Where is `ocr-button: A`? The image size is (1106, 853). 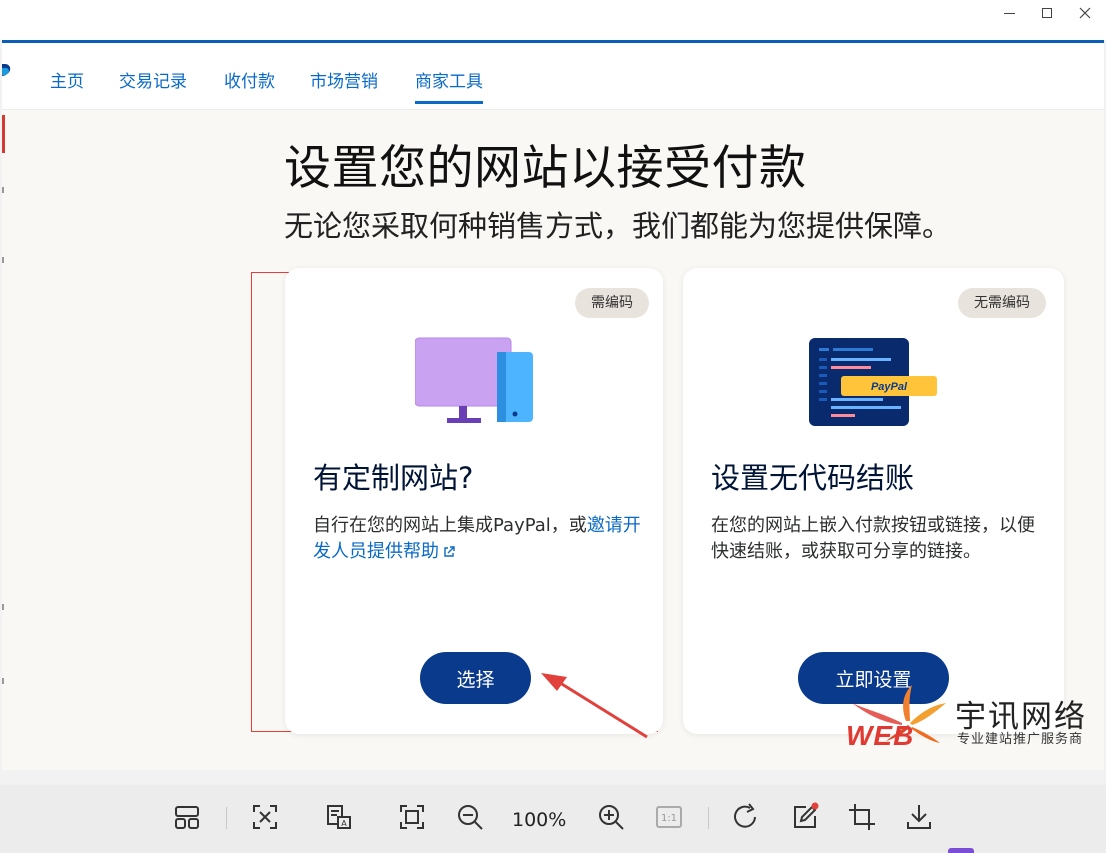
ocr-button: A is located at coordinates (339, 817).